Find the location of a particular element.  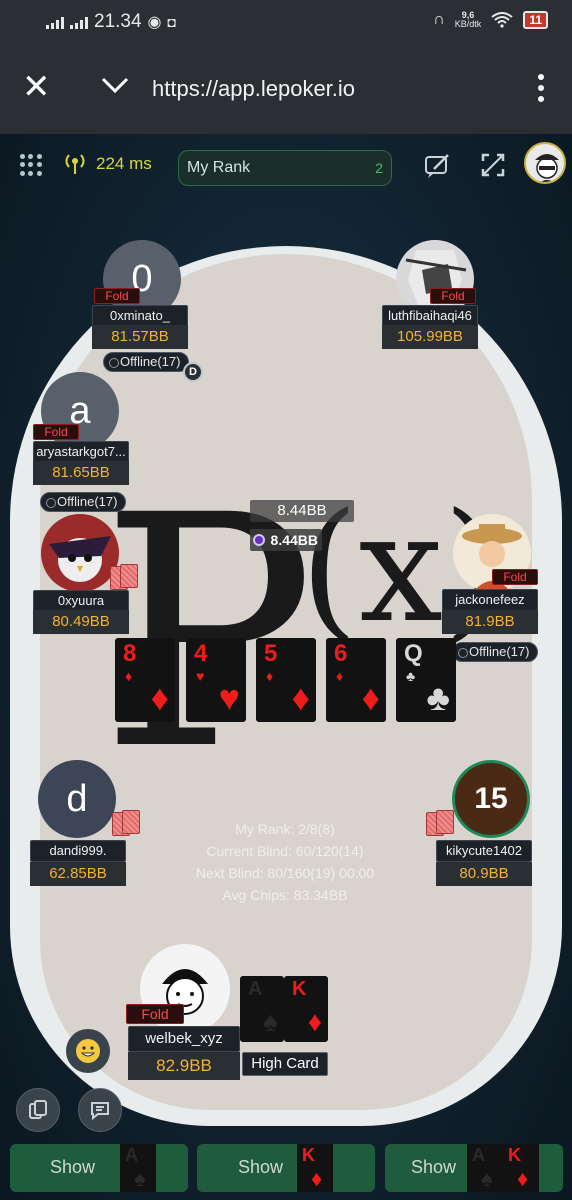

player-chips: 62.85BB is located at coordinates (78, 874).